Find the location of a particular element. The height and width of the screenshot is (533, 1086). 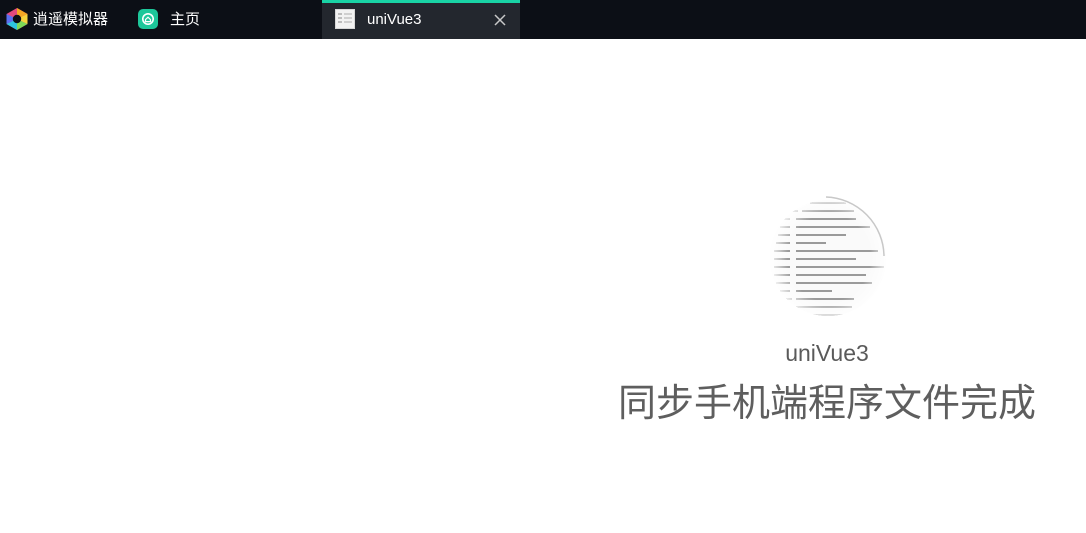

tab-home: 主页 is located at coordinates (225, 19).